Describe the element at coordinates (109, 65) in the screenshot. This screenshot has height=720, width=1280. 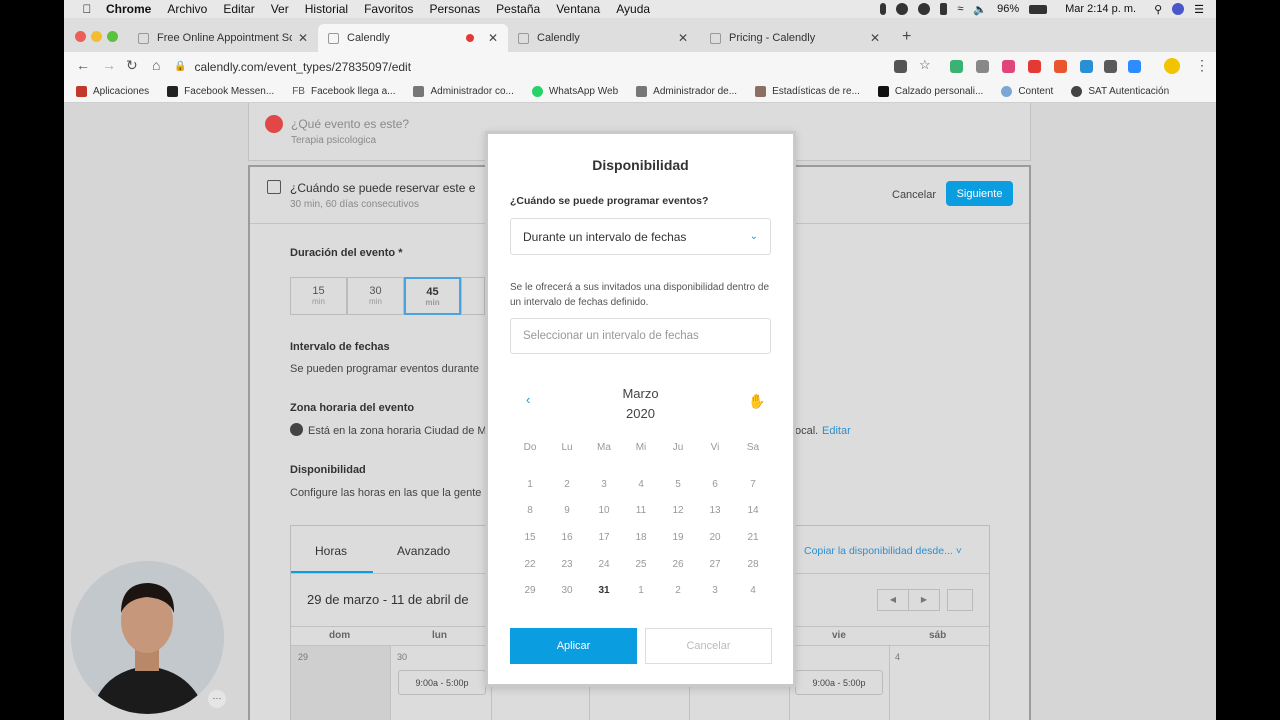
I see `forward-icon: →` at that location.